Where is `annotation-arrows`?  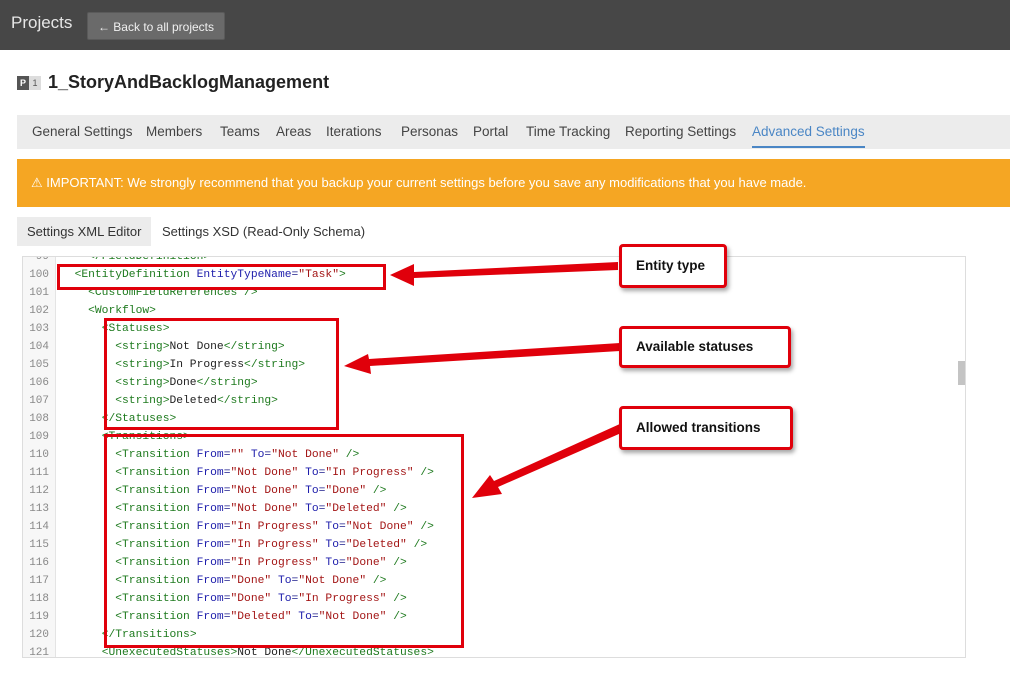 annotation-arrows is located at coordinates (486, 380).